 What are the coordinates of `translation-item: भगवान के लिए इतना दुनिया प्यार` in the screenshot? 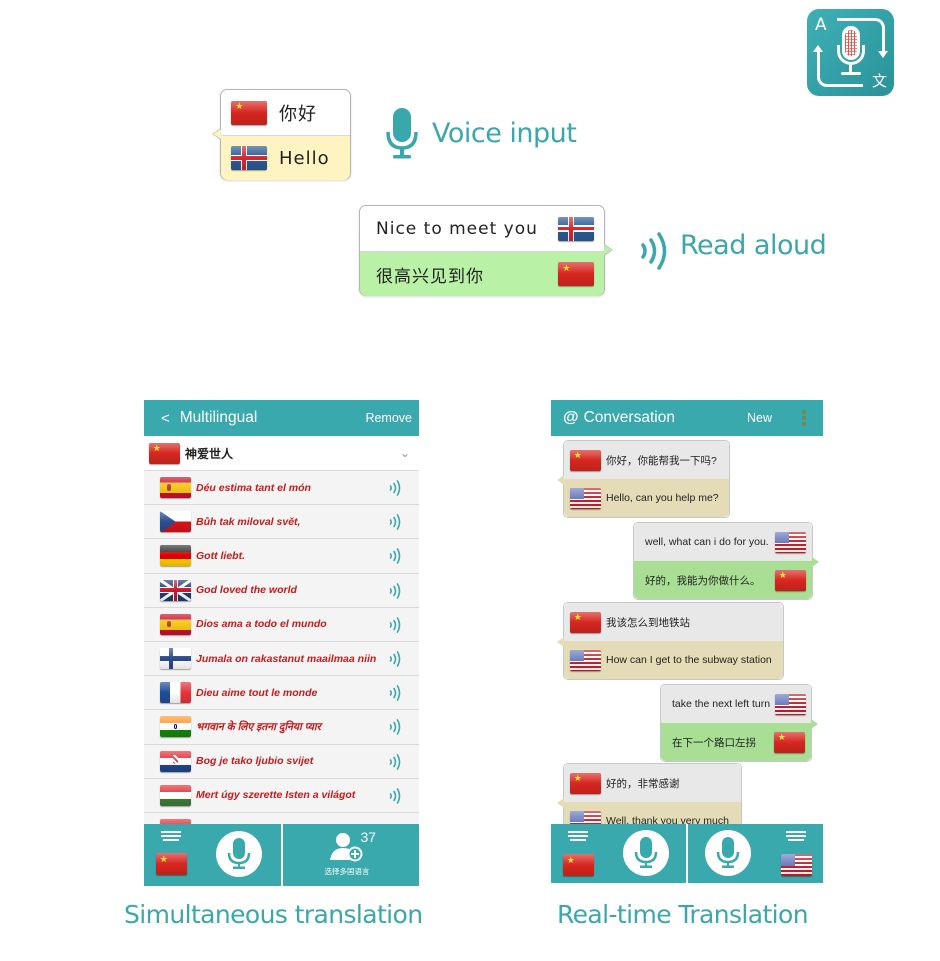 It's located at (281, 727).